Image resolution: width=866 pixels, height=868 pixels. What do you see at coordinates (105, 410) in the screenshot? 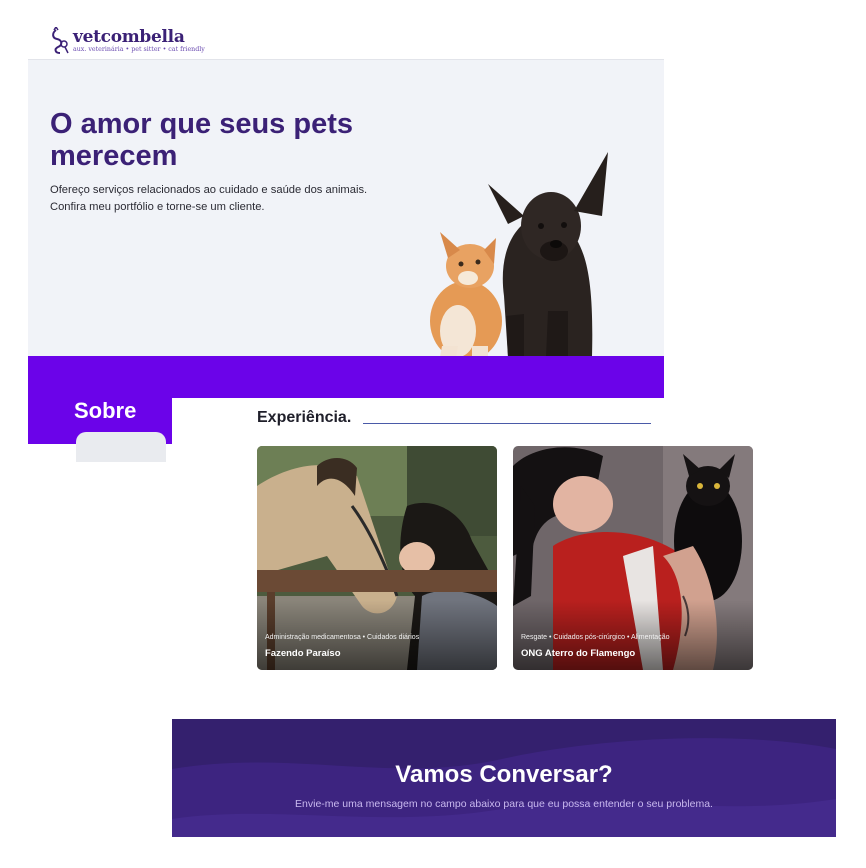
I see `about-heading: Sobre` at bounding box center [105, 410].